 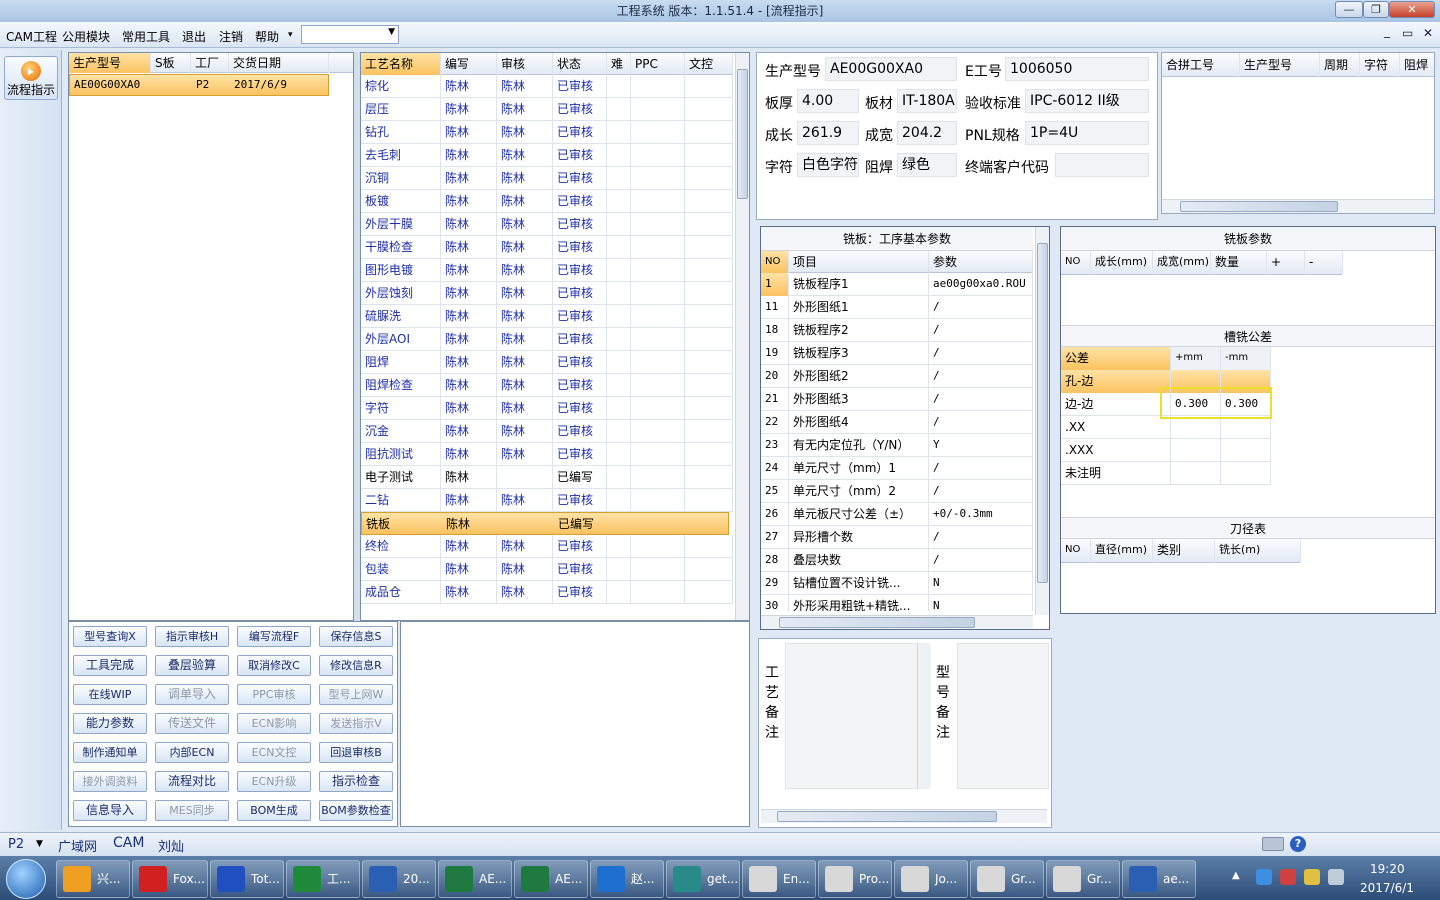 I want to click on status-user: 刘灿, so click(x=171, y=845).